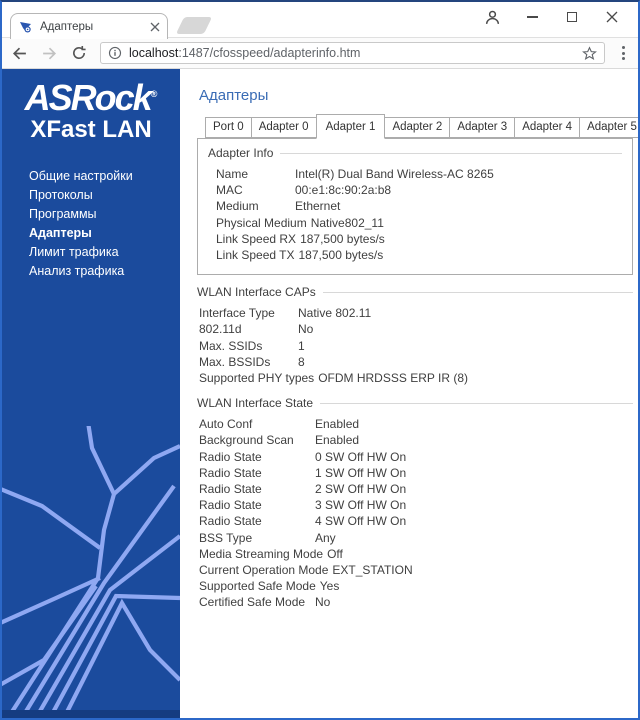 This screenshot has height=720, width=640. What do you see at coordinates (416, 602) in the screenshot?
I see `info-row: Certified Safe Mode No` at bounding box center [416, 602].